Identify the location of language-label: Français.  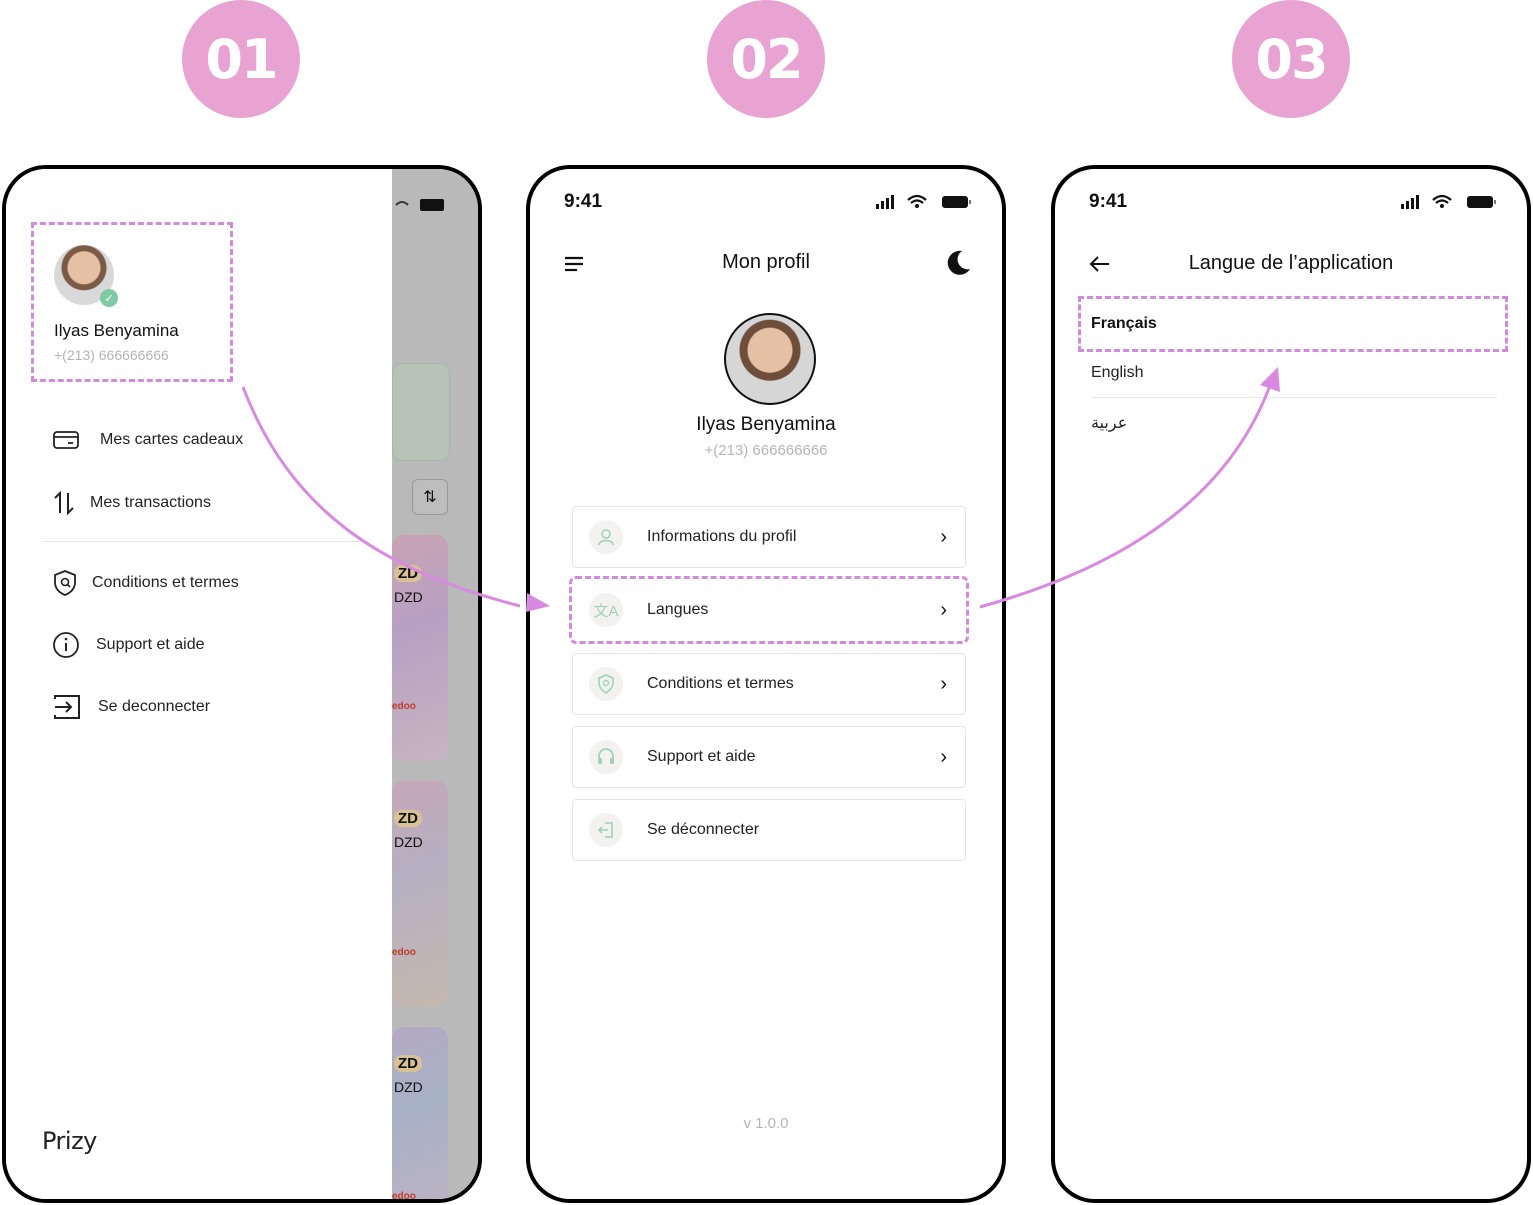
(1124, 323).